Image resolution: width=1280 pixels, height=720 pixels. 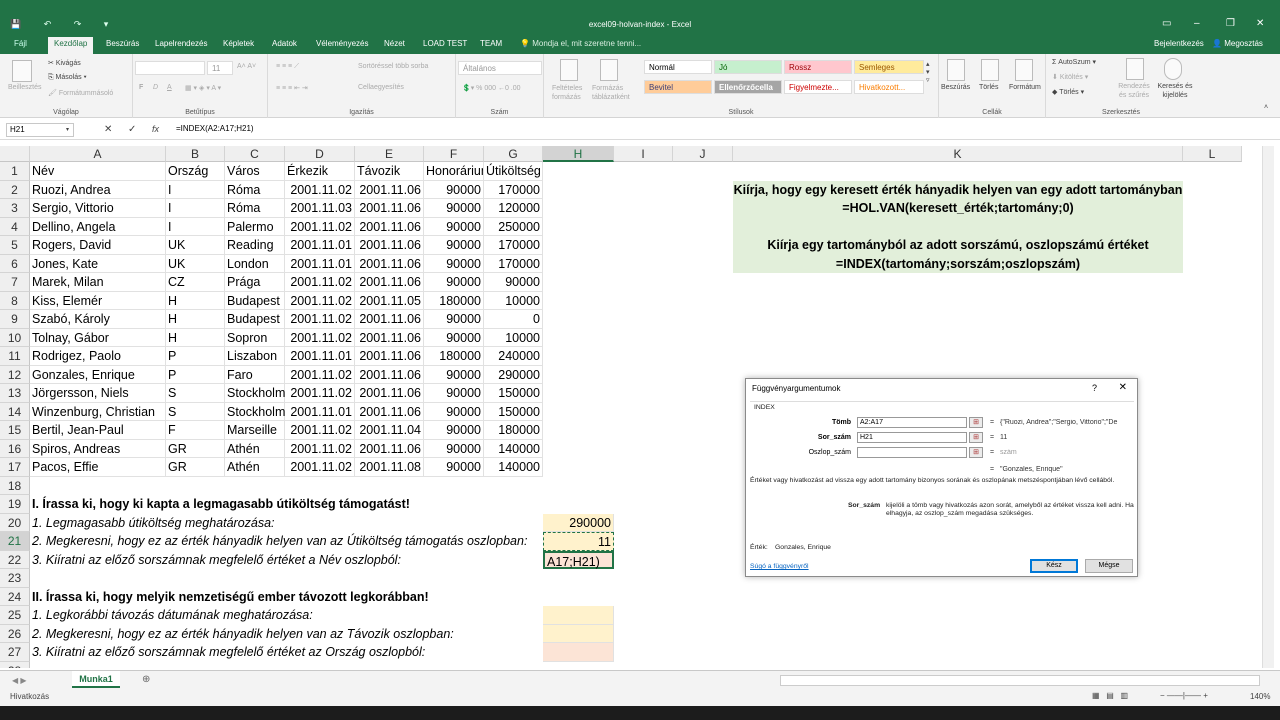 I want to click on data-cell: F, so click(x=195, y=430).